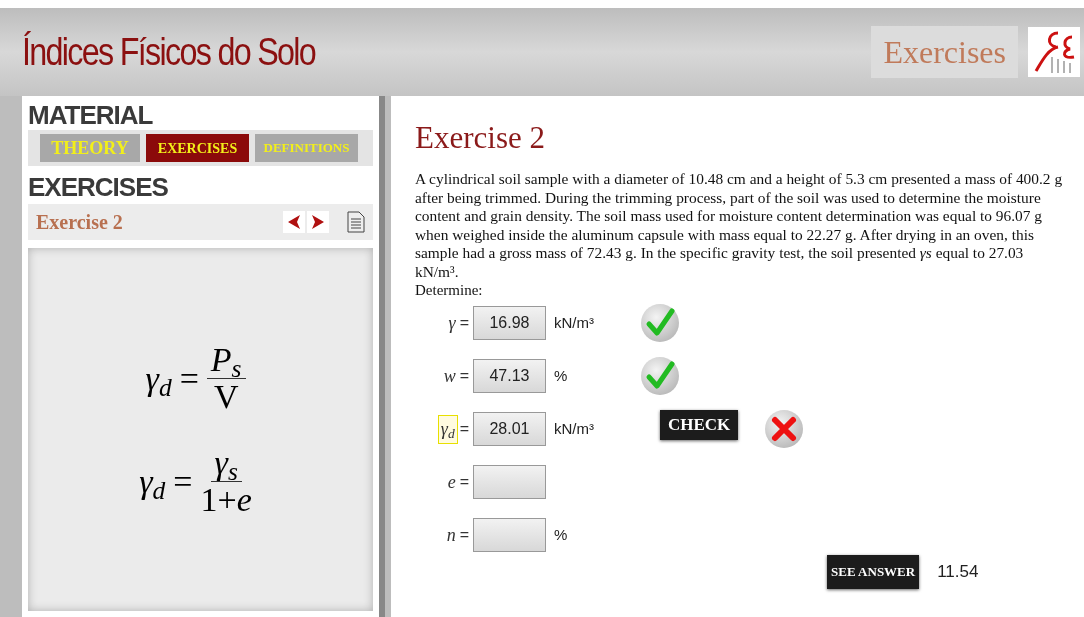  I want to click on exercise-statement: A cylindrical soil sample with a diameter of 10.48 cm and a height of 5.3 cm presented a mass of 400.2 g after being trimmed. During the trimming process, part of the soil was used to determine the moisture content and grain density. The soil mass used for moisture content determination was equal to 96.07 g when weighed inside the aluminum capsule with mass equal to 22.27 g. After drying in an oven, this sample had a gross mass of 72.43 g. In the specific gravity test, the soil presented γs equal to 27.03 kN/m³., so click(739, 225).